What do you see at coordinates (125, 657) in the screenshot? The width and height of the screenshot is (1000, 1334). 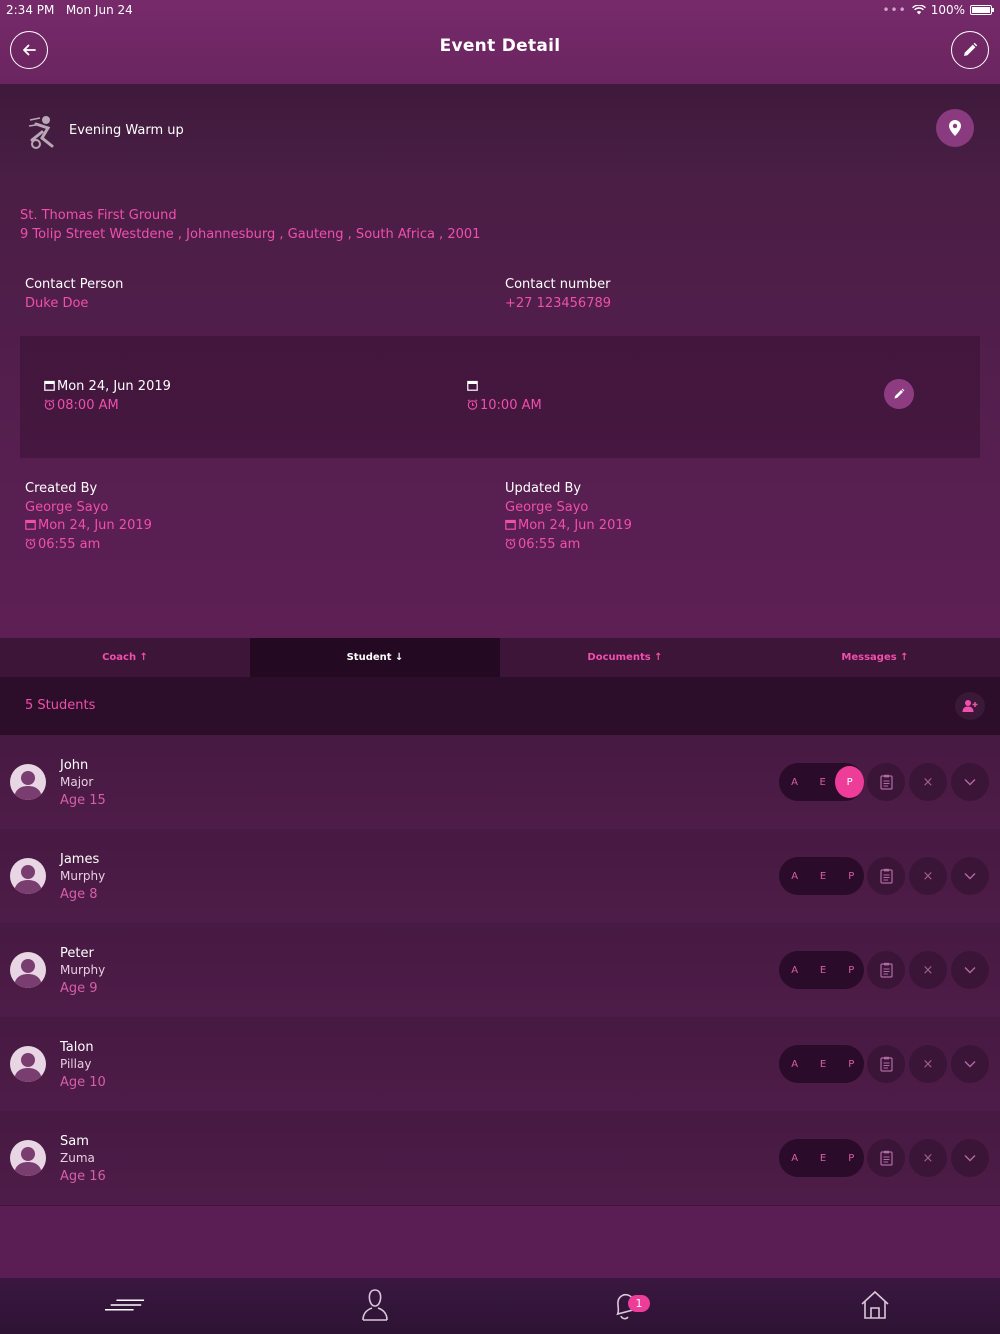 I see `tab-coach: Coach ↑` at bounding box center [125, 657].